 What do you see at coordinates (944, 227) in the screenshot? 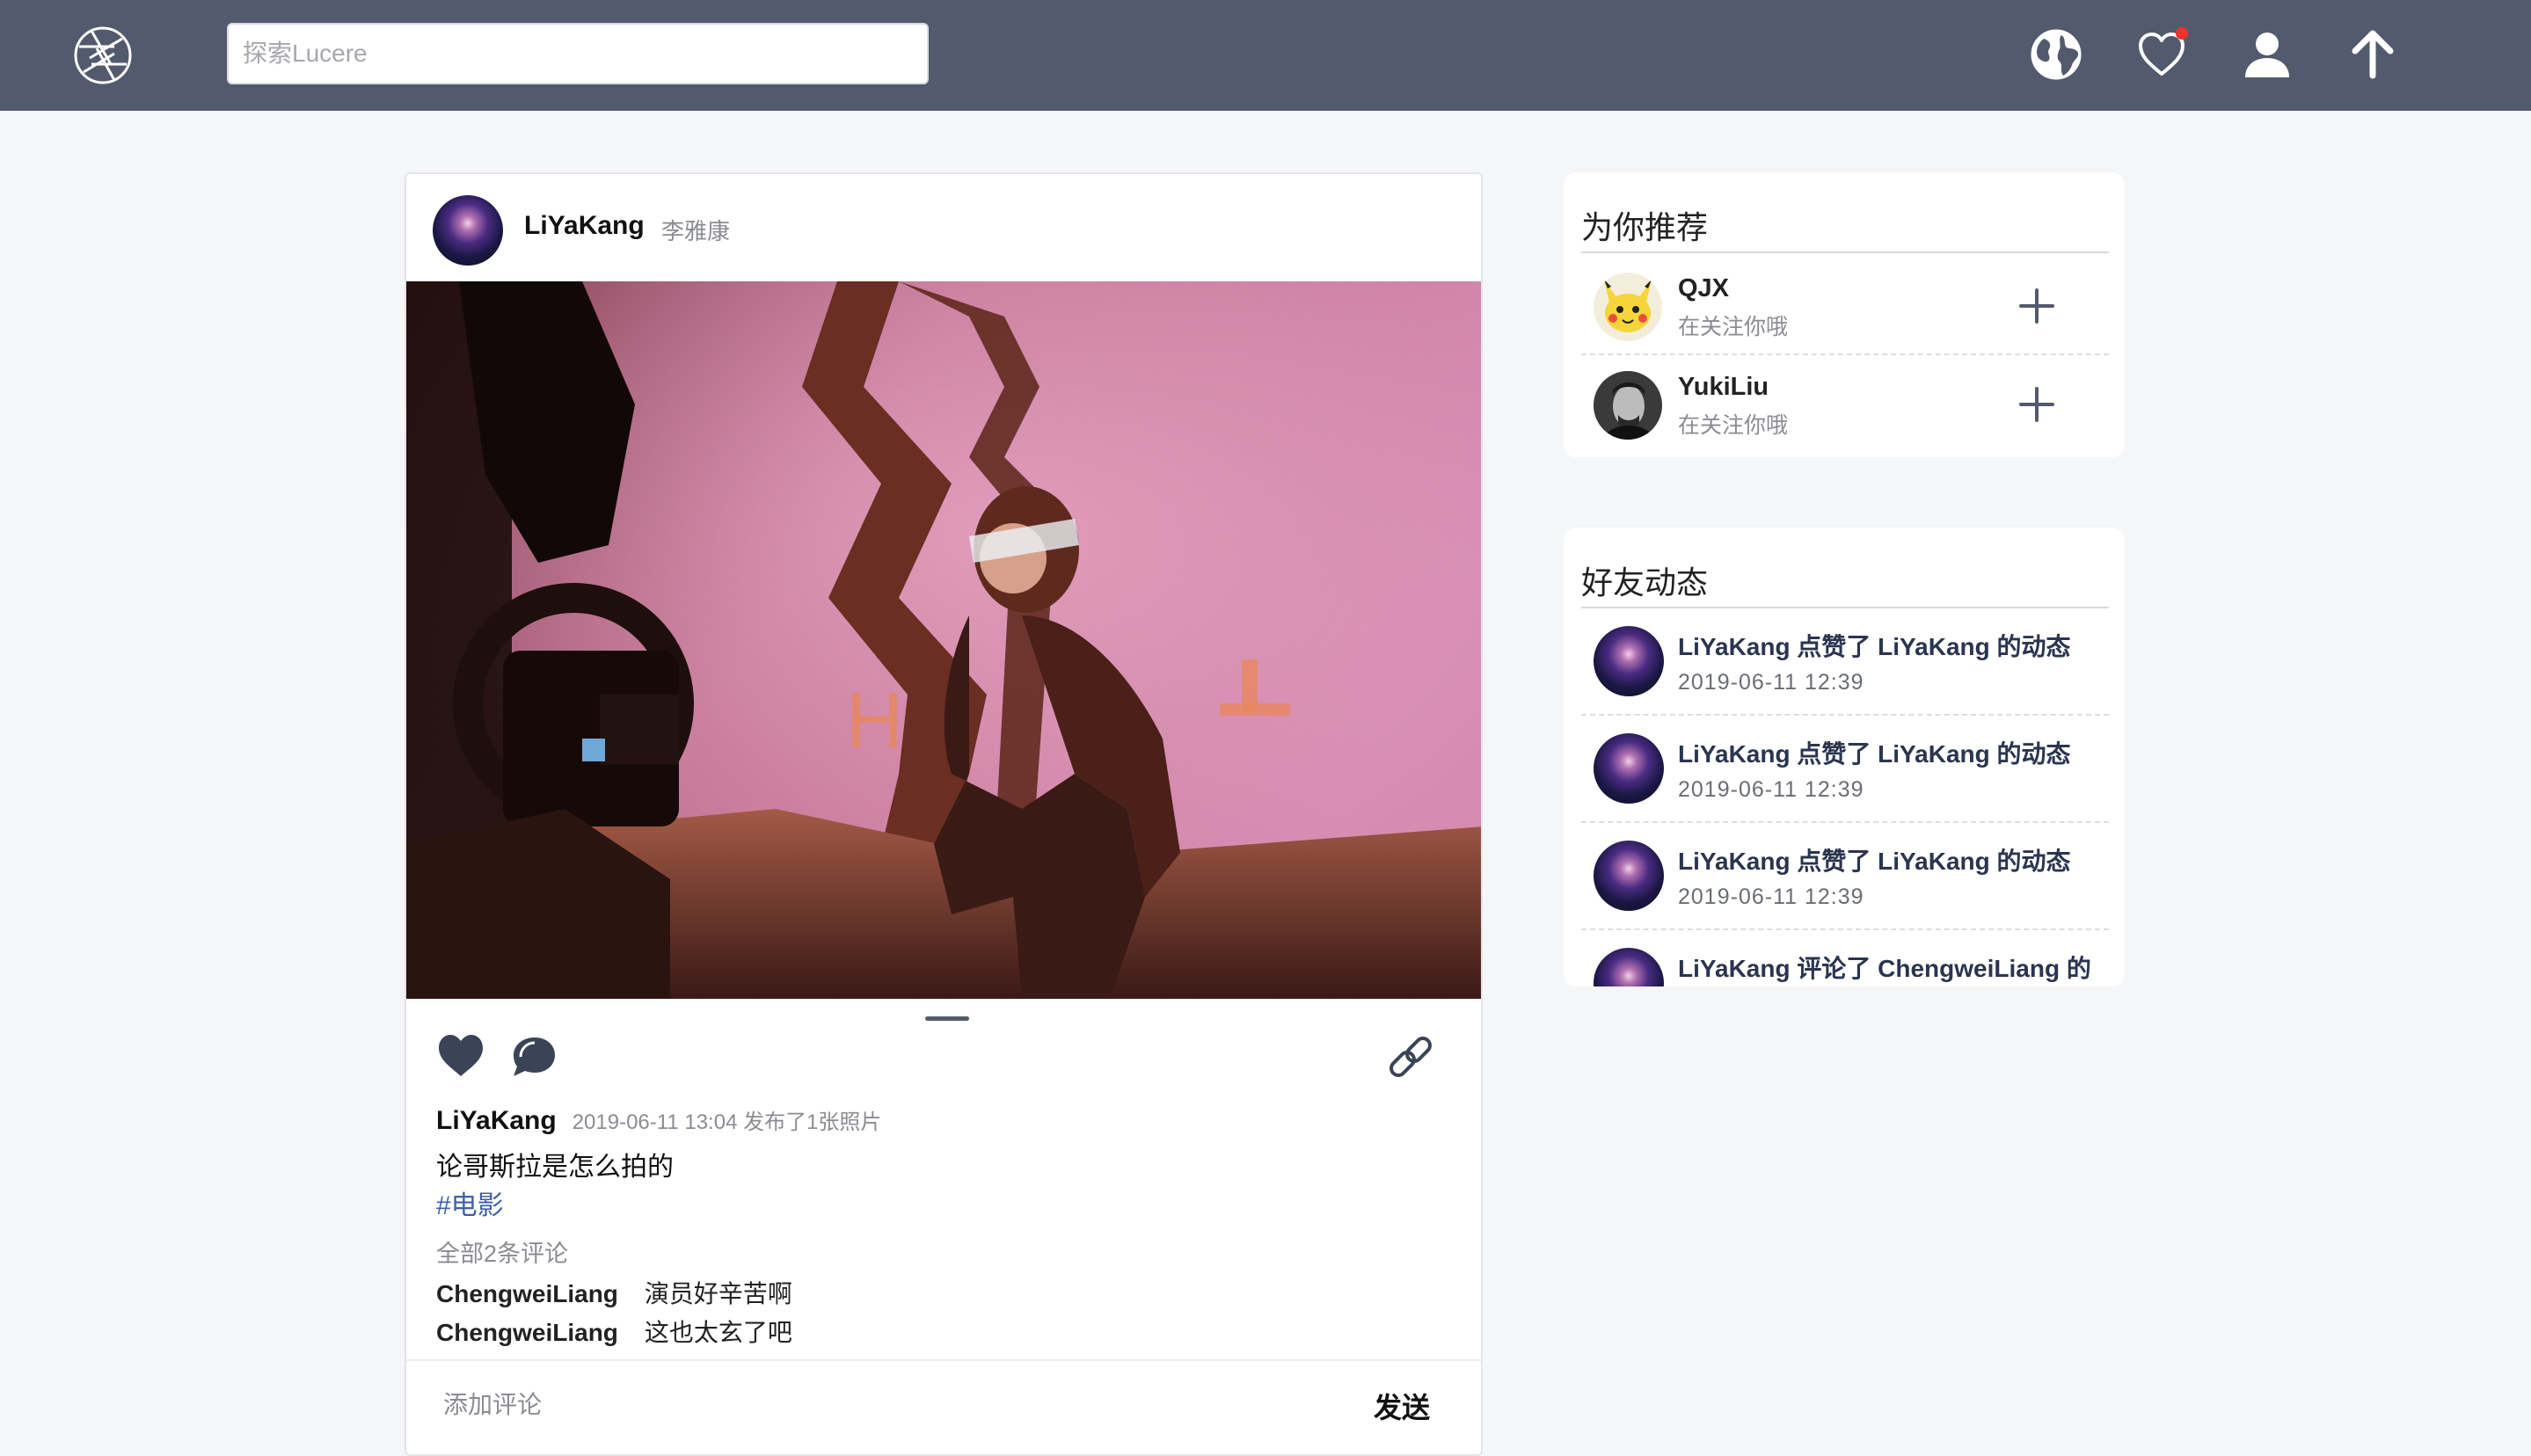
I see `post-header: LiYaKang 李雅康` at bounding box center [944, 227].